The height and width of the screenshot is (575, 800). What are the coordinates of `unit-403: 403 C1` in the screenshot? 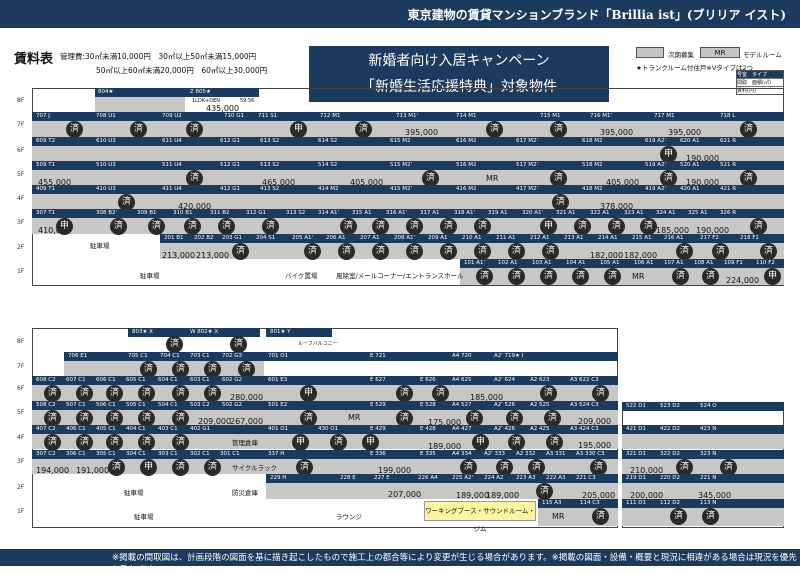 It's located at (168, 429).